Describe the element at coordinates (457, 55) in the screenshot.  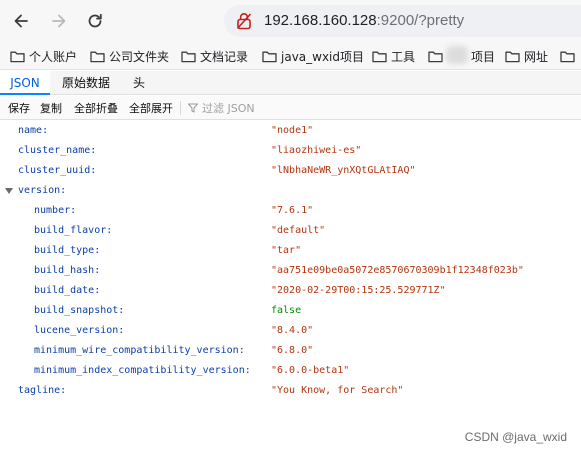
I see `redaction-blur` at that location.